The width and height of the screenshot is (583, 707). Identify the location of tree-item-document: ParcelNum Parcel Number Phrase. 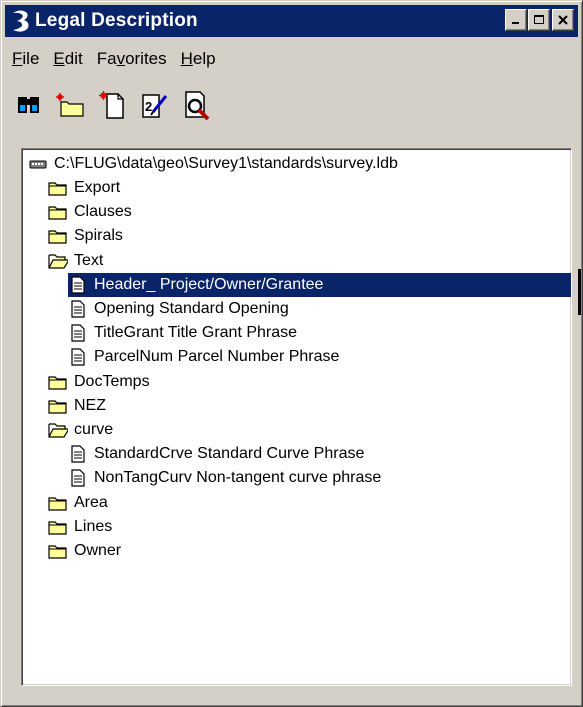
(204, 357).